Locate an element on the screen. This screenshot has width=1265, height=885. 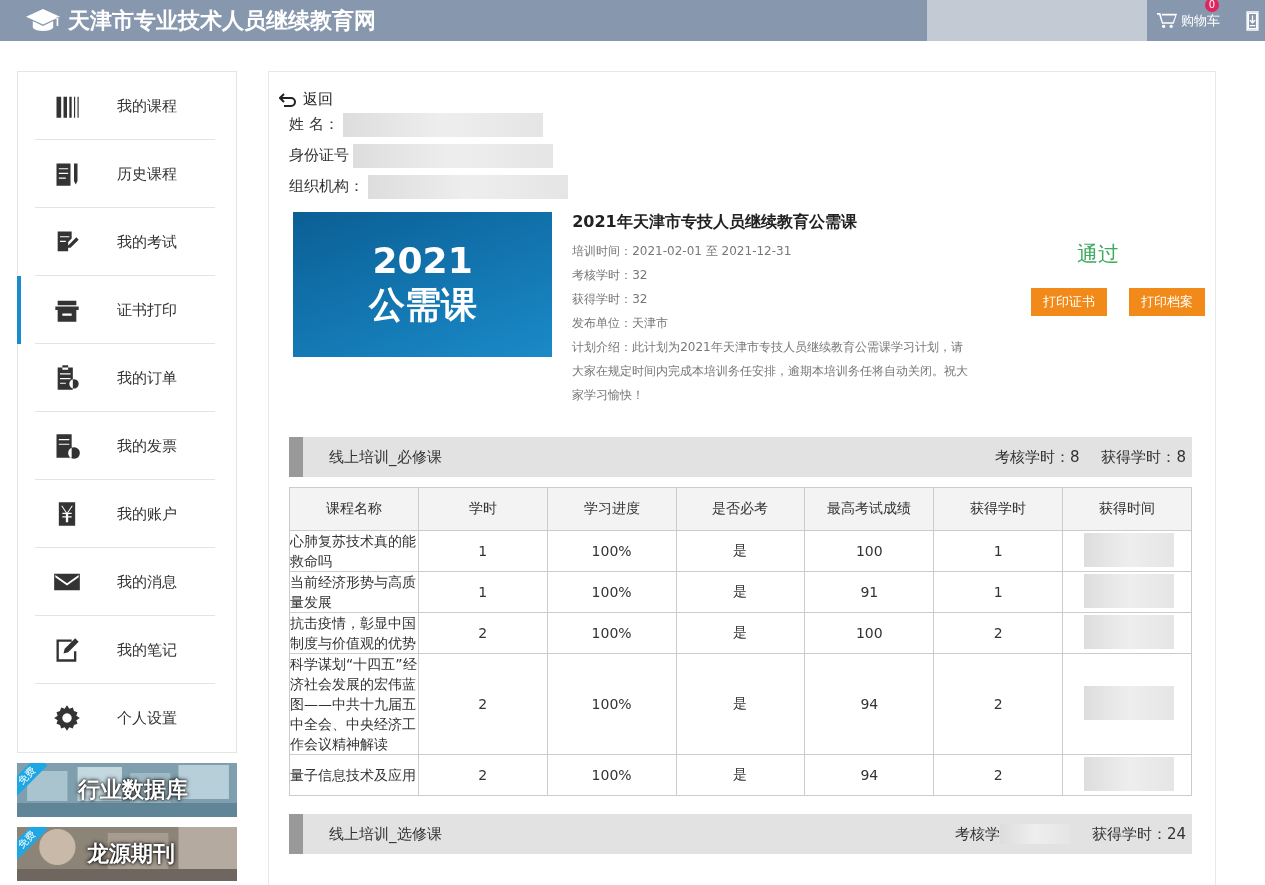
cart-count-badge: 0 is located at coordinates (1211, 6).